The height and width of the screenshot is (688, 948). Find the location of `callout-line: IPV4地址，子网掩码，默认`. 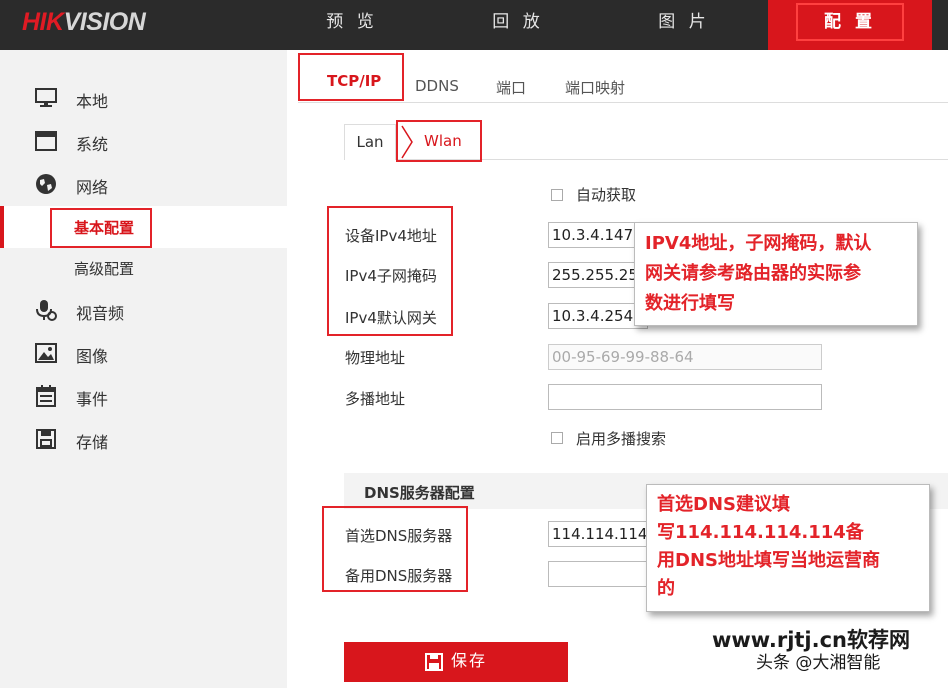

callout-line: IPV4地址，子网掩码，默认 is located at coordinates (758, 243).